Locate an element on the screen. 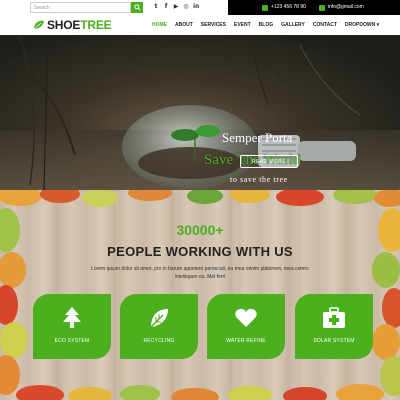  phone-icon is located at coordinates (265, 7).